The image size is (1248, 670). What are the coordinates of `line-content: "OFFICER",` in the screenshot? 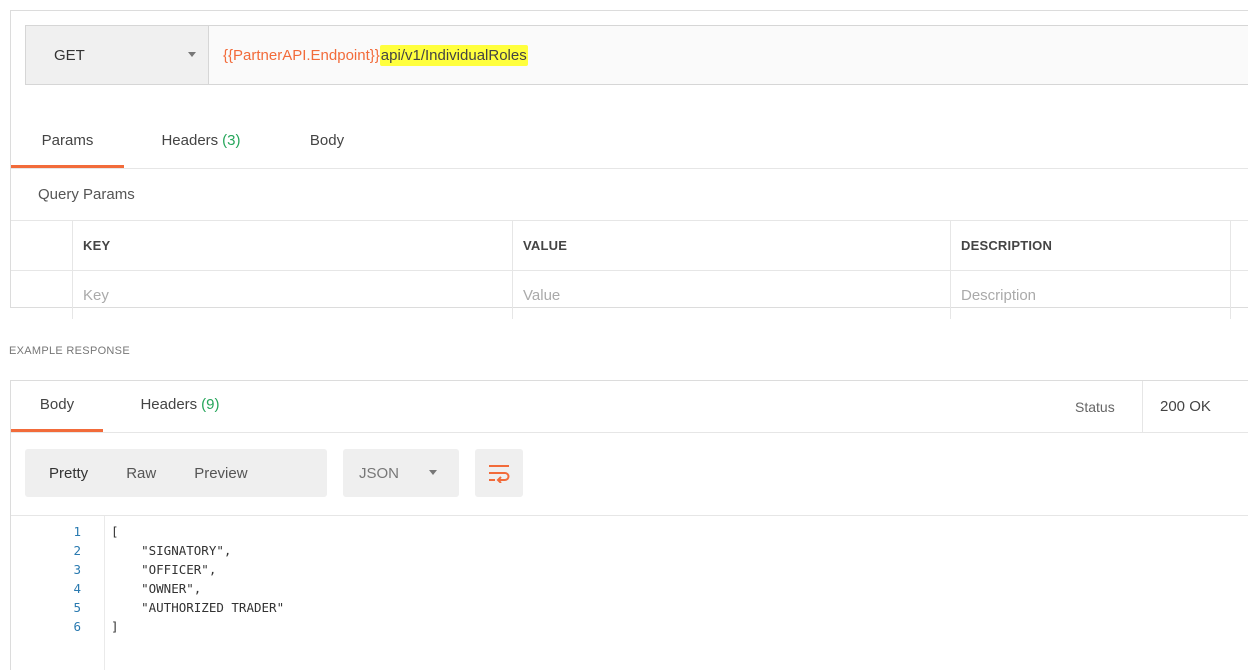 It's located at (164, 569).